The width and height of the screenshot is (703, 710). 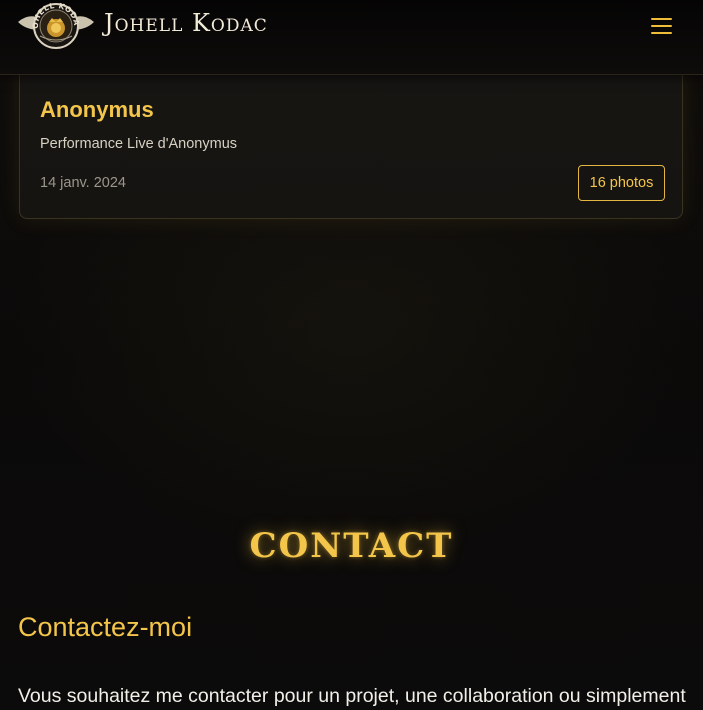 What do you see at coordinates (661, 33) in the screenshot?
I see `menu-bar-bottom` at bounding box center [661, 33].